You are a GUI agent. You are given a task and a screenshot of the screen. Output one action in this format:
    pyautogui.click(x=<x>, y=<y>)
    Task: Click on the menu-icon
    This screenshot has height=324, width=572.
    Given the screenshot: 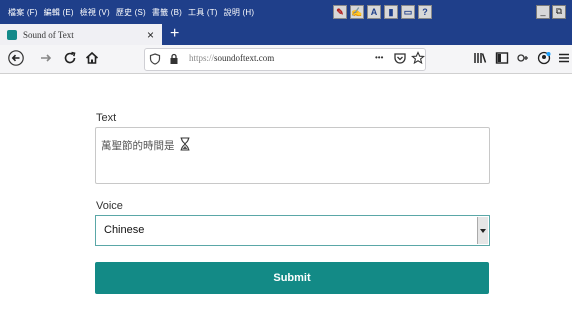 What is the action you would take?
    pyautogui.click(x=564, y=58)
    